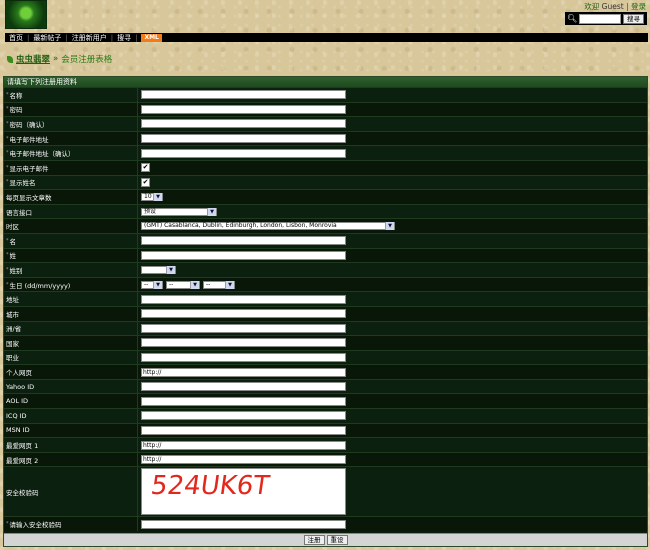  What do you see at coordinates (600, 18) in the screenshot?
I see `search-input` at bounding box center [600, 18].